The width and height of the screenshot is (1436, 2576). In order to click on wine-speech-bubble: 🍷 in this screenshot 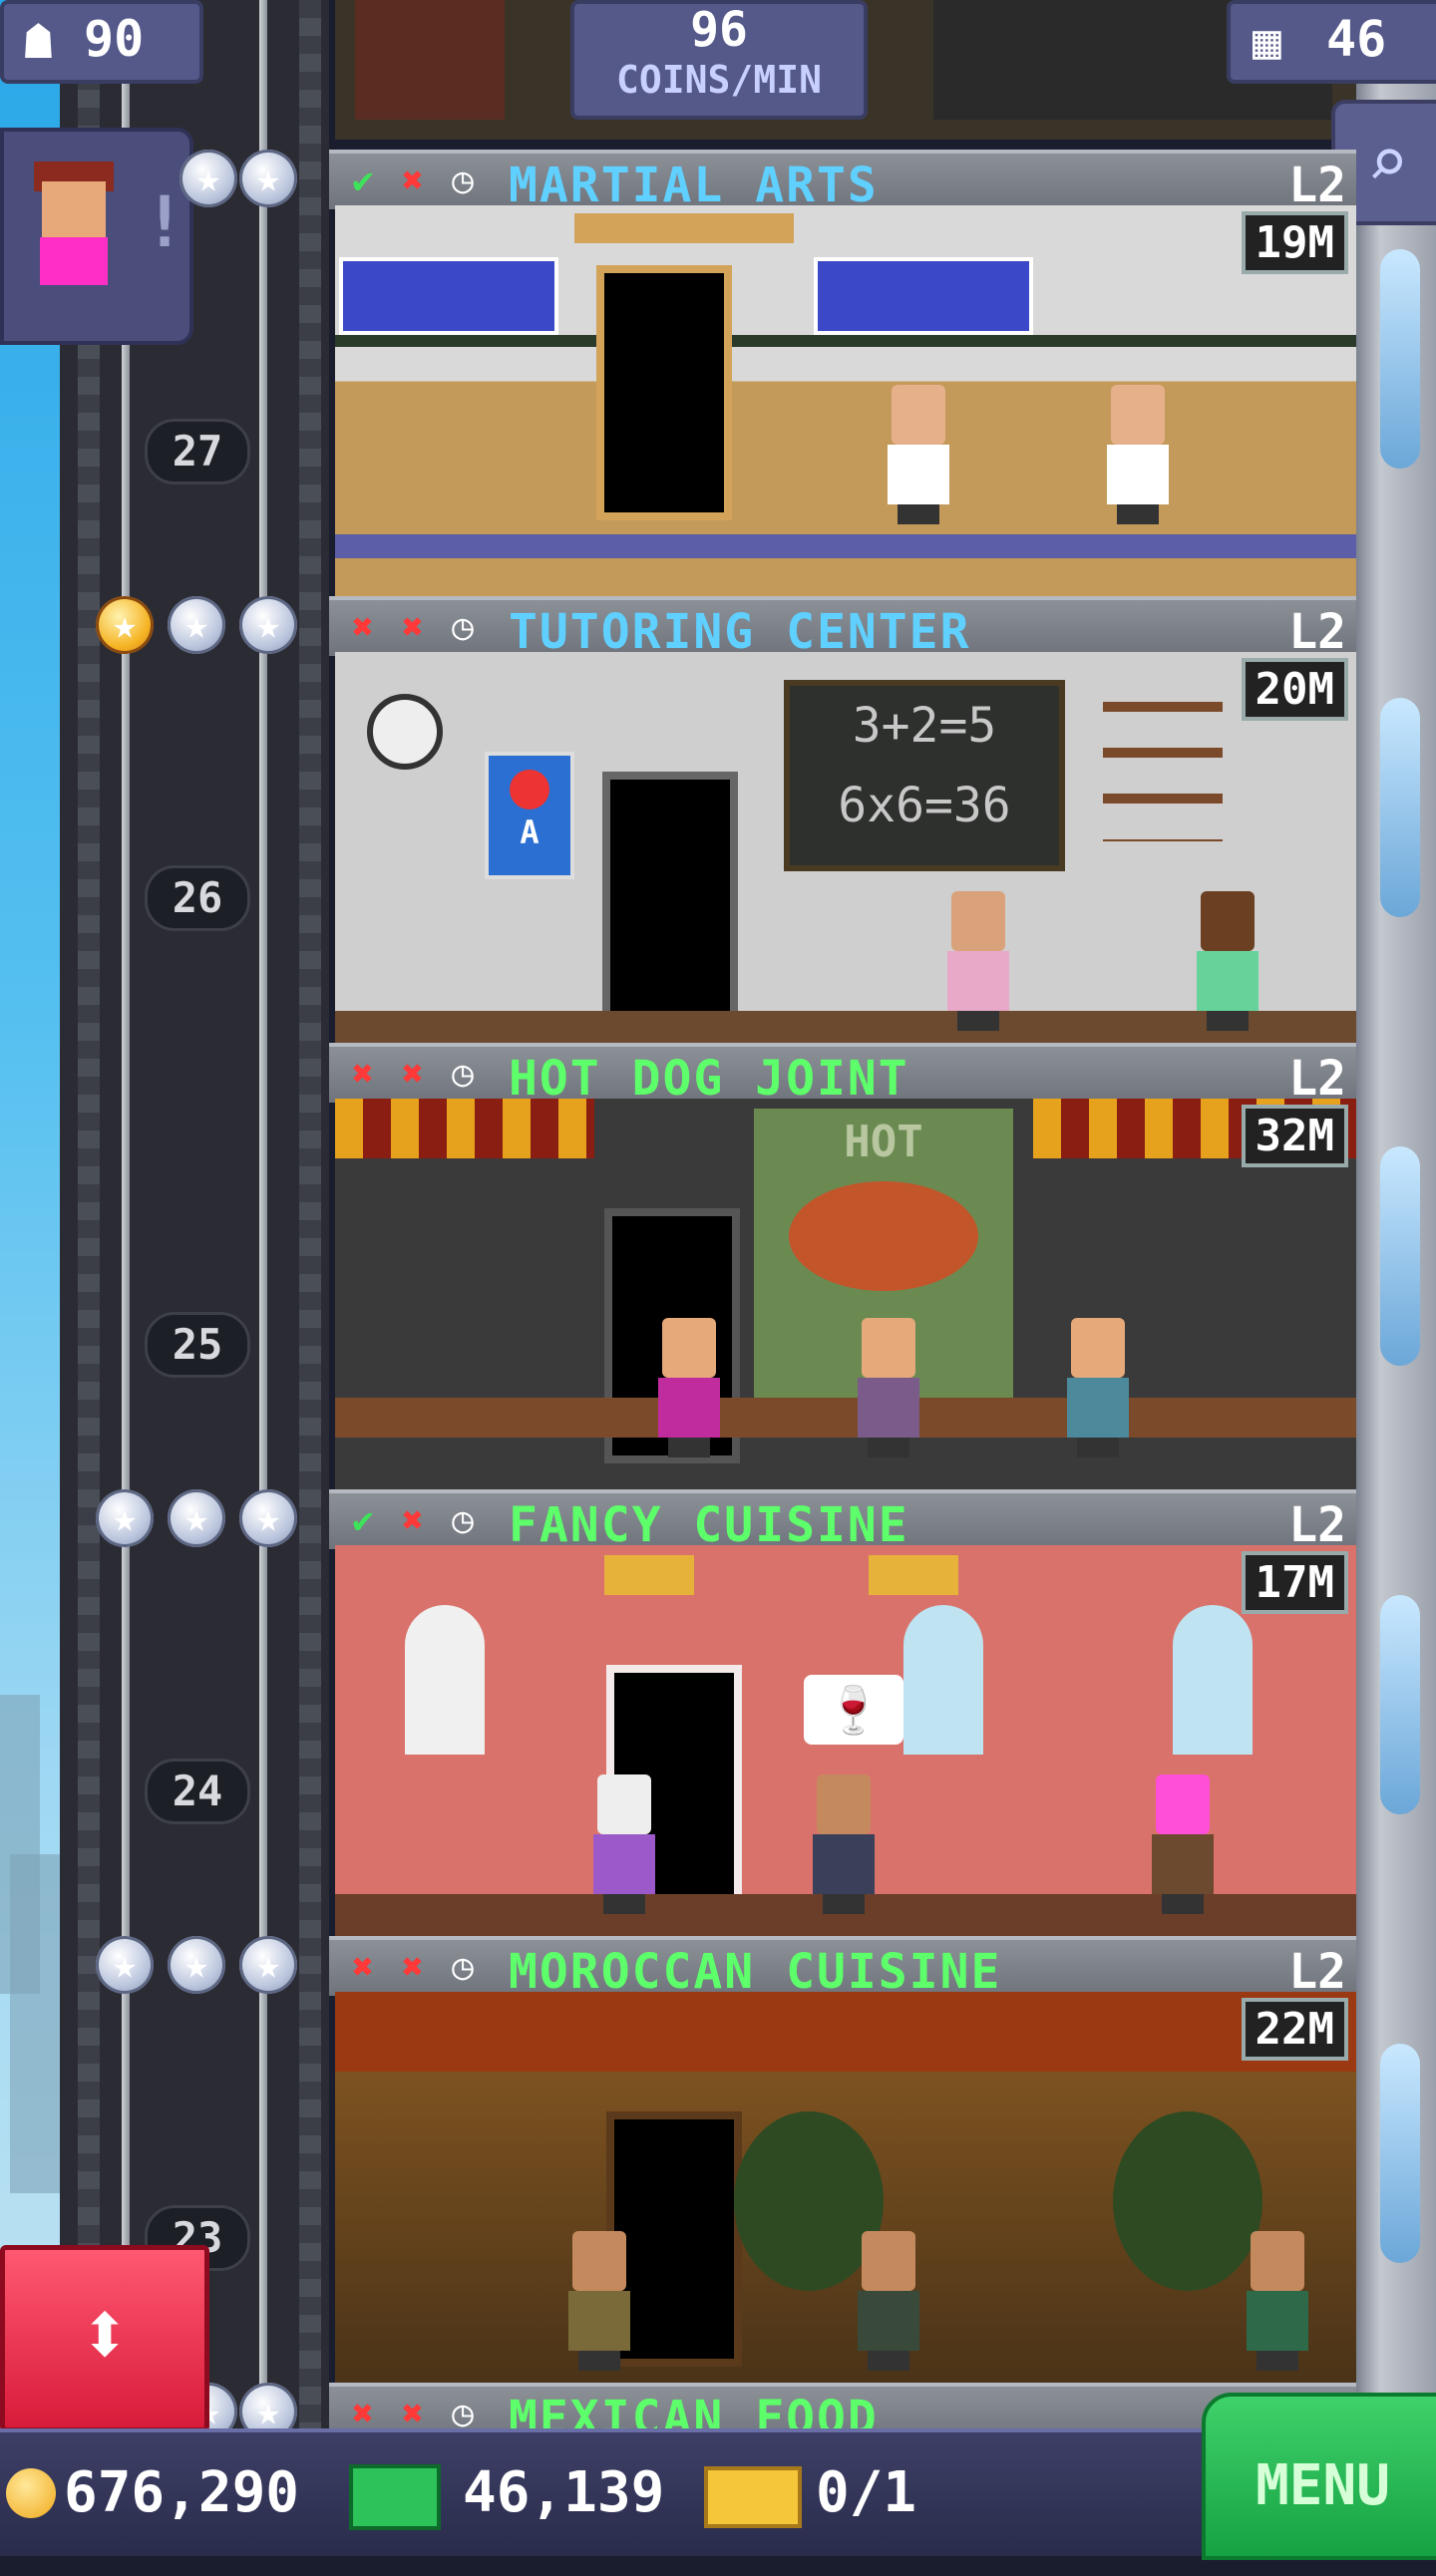, I will do `click(853, 1710)`.